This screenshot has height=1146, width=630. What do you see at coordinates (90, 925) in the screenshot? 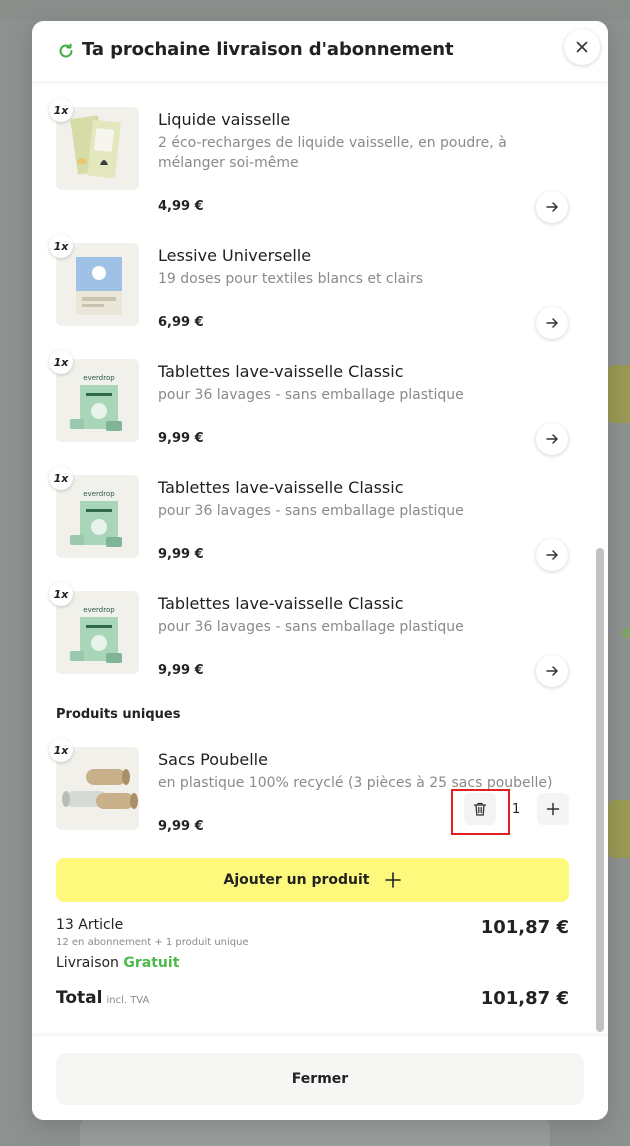
I see `article-count: 13 Article` at bounding box center [90, 925].